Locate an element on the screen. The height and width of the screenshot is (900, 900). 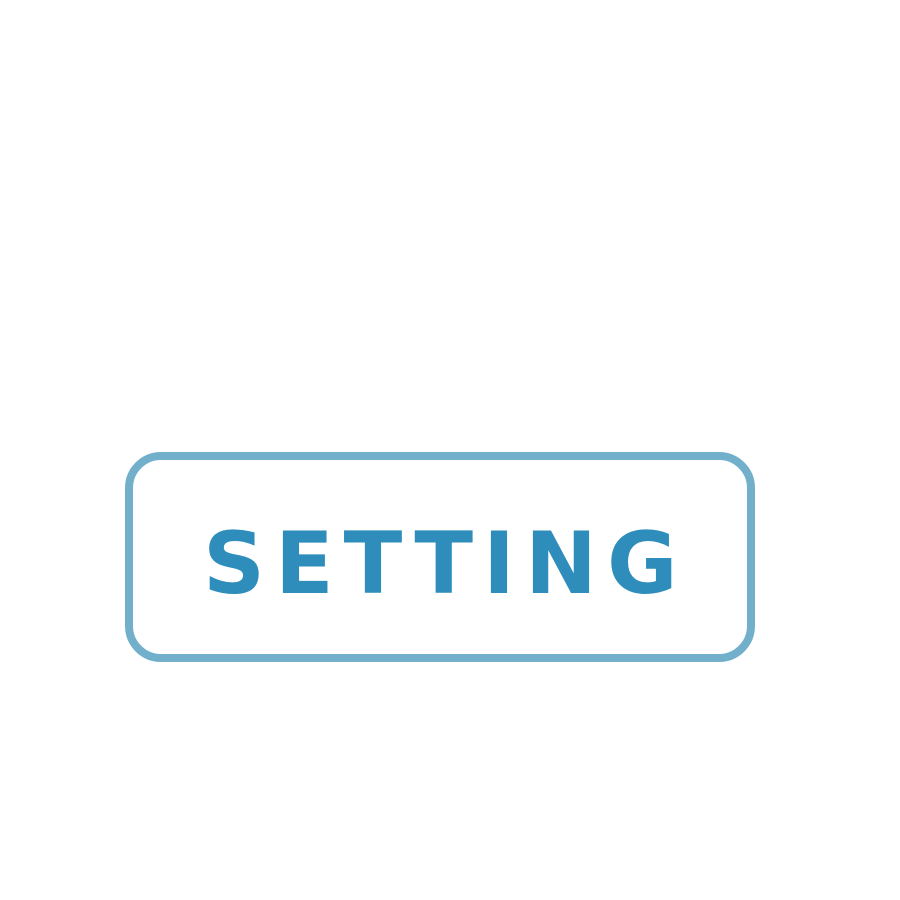
settings-button-label: SETTINGS is located at coordinates (438, 564).